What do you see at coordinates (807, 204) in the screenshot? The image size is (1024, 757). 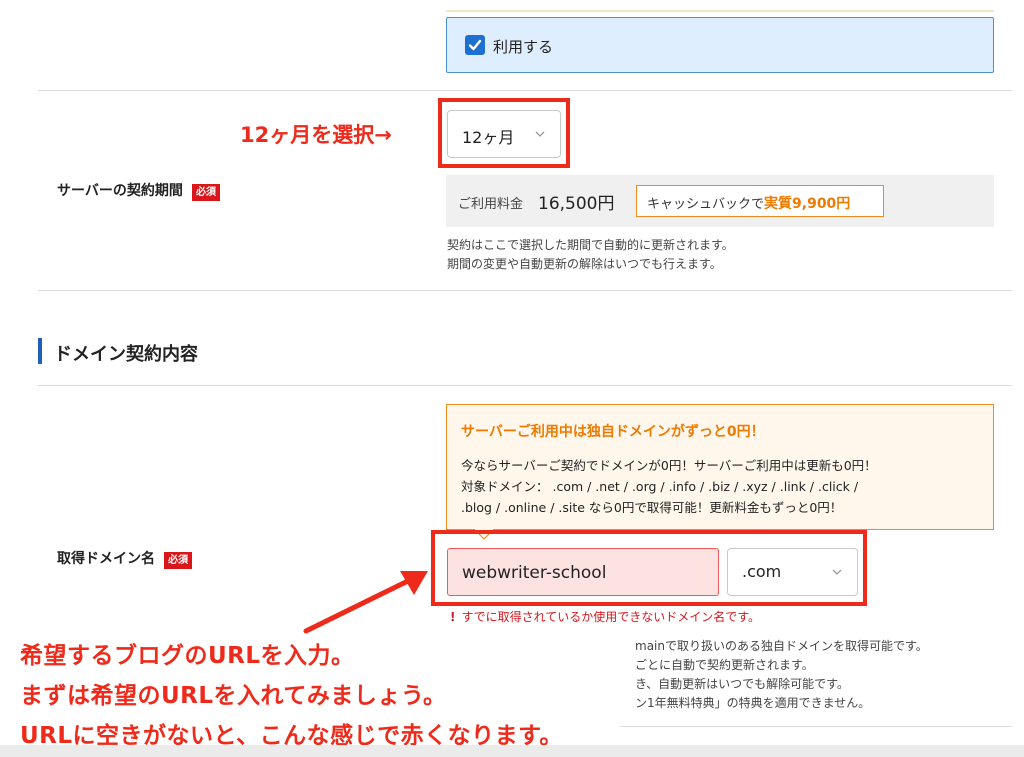 I see `cashback-value: 実質9,900円` at bounding box center [807, 204].